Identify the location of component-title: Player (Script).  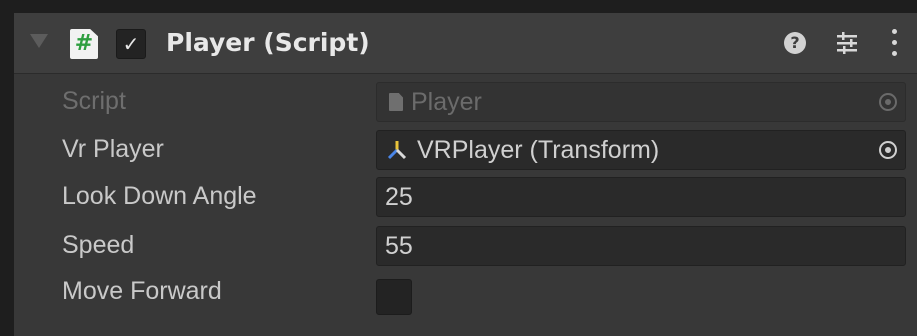
(268, 42).